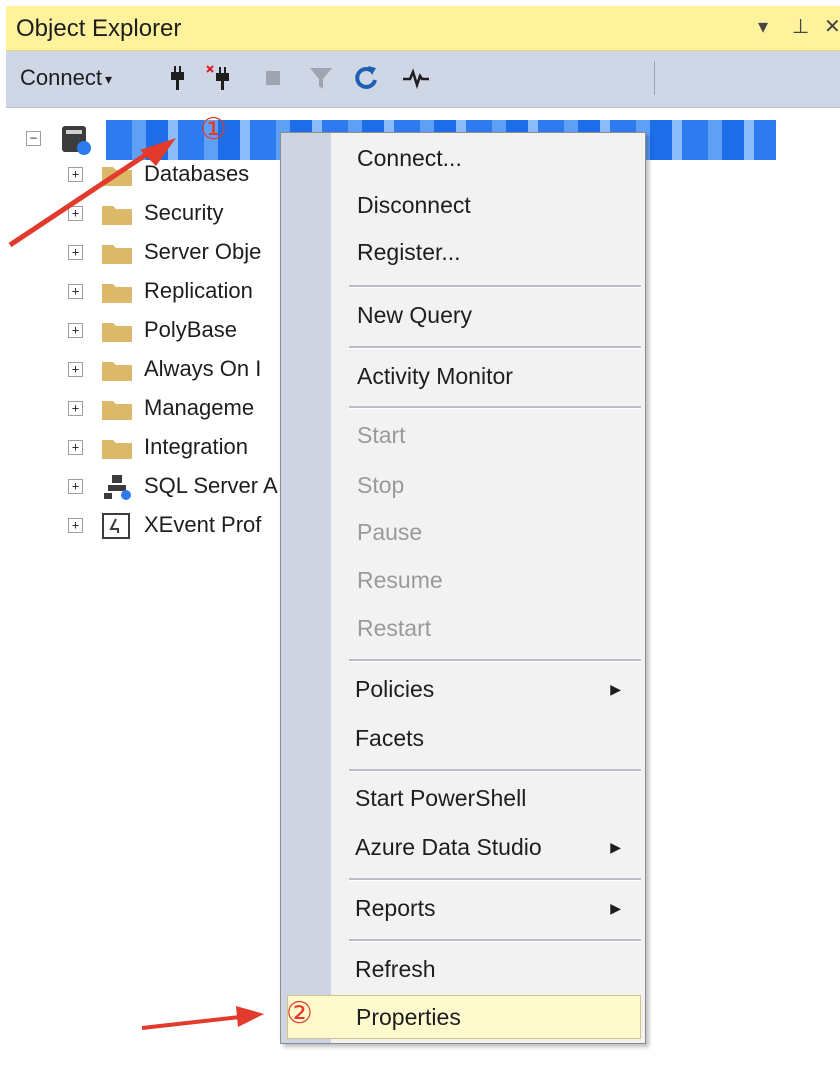 This screenshot has height=1068, width=840. What do you see at coordinates (213, 129) in the screenshot?
I see `step-1-marker: ①` at bounding box center [213, 129].